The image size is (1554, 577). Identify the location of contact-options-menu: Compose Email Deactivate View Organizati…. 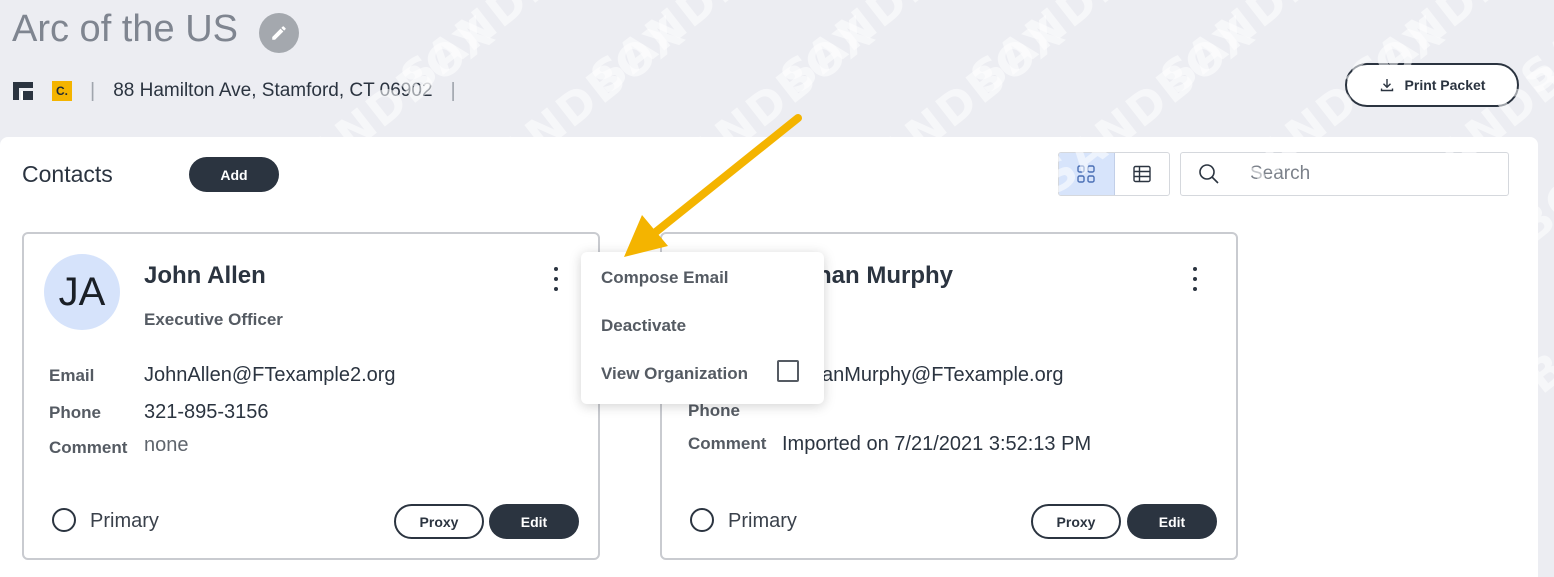
(702, 328).